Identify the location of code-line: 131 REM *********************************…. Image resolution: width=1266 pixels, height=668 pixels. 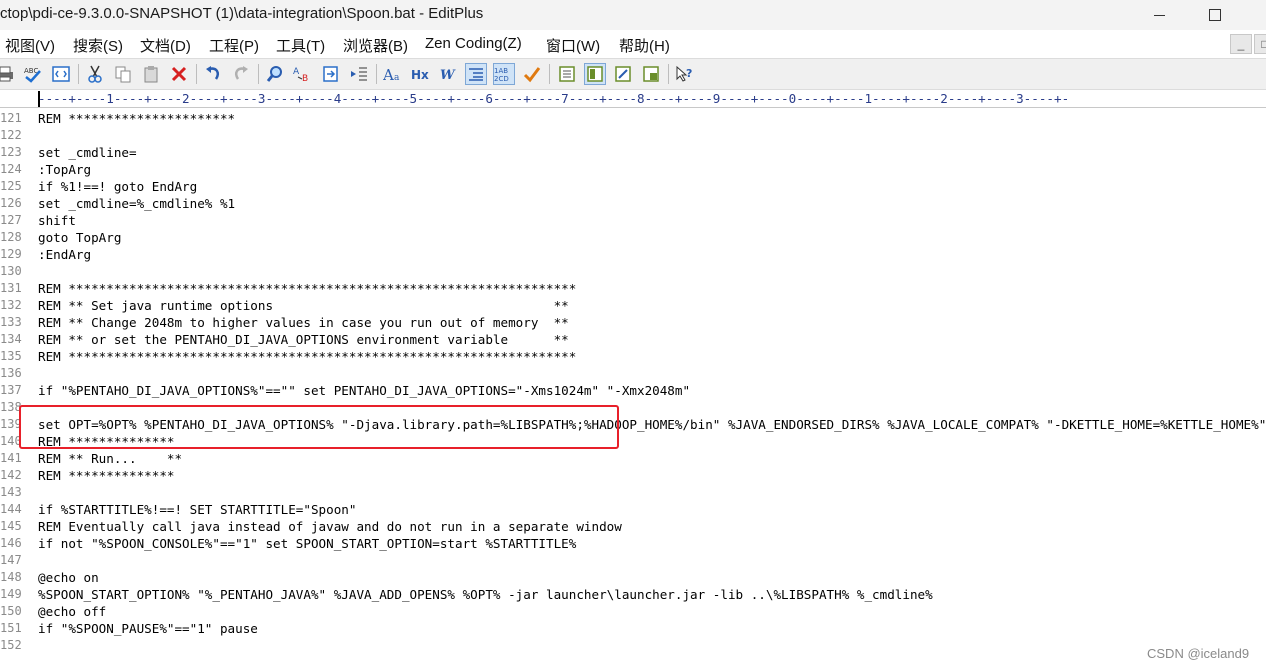
(633, 288).